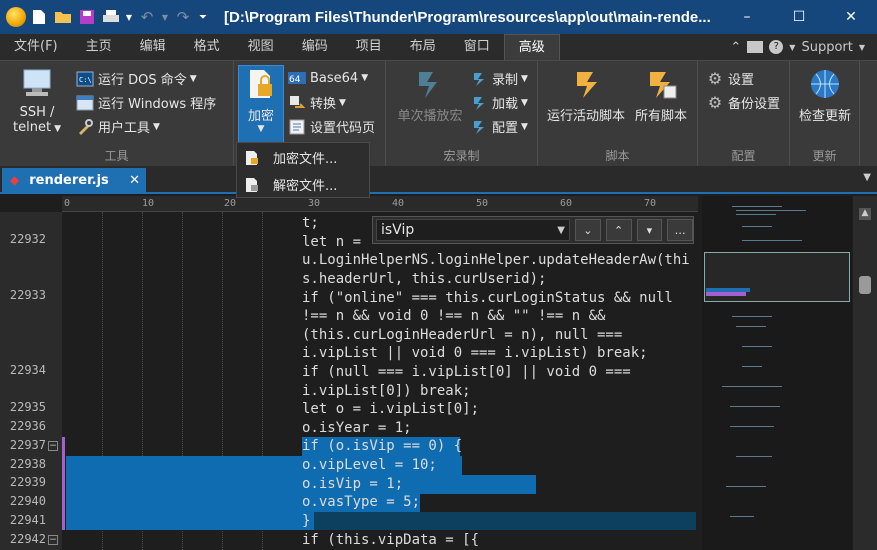 Image resolution: width=877 pixels, height=550 pixels. Describe the element at coordinates (531, 47) in the screenshot. I see `tab-advanced: 高级` at that location.